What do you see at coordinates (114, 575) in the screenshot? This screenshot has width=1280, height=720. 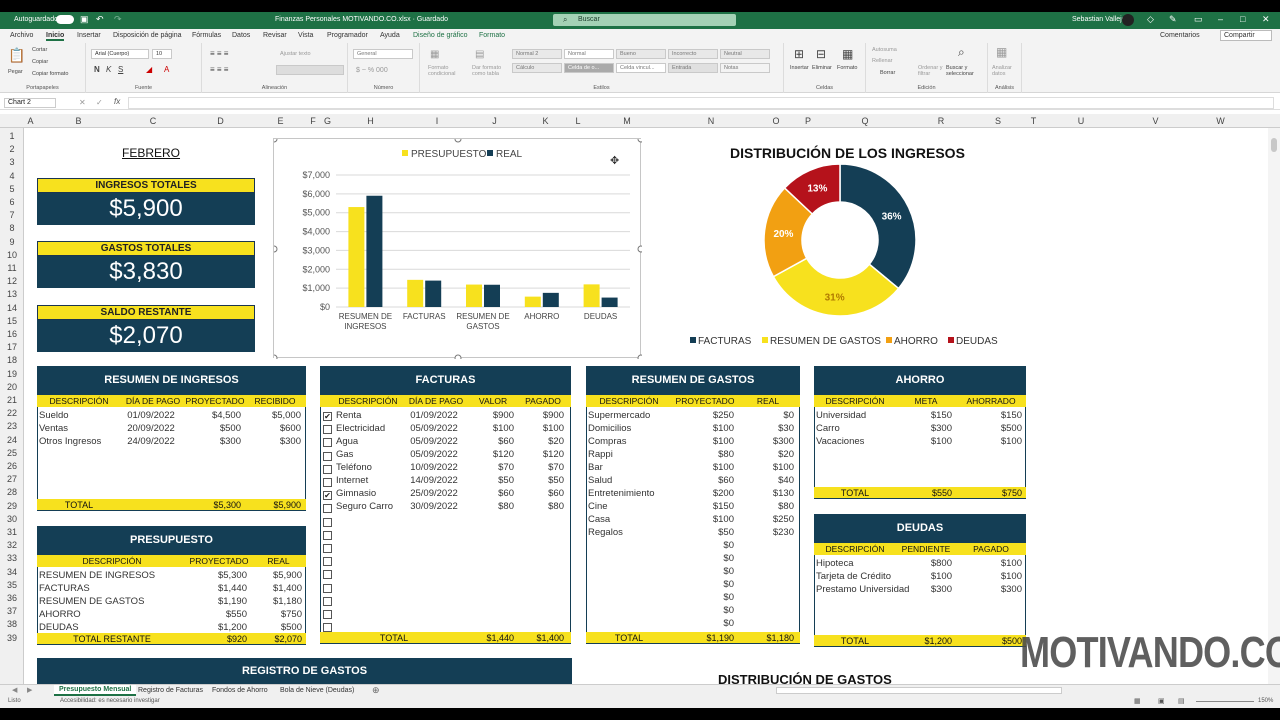 I see `presupuesto-cell: RESUMEN DE INGRESOS` at bounding box center [114, 575].